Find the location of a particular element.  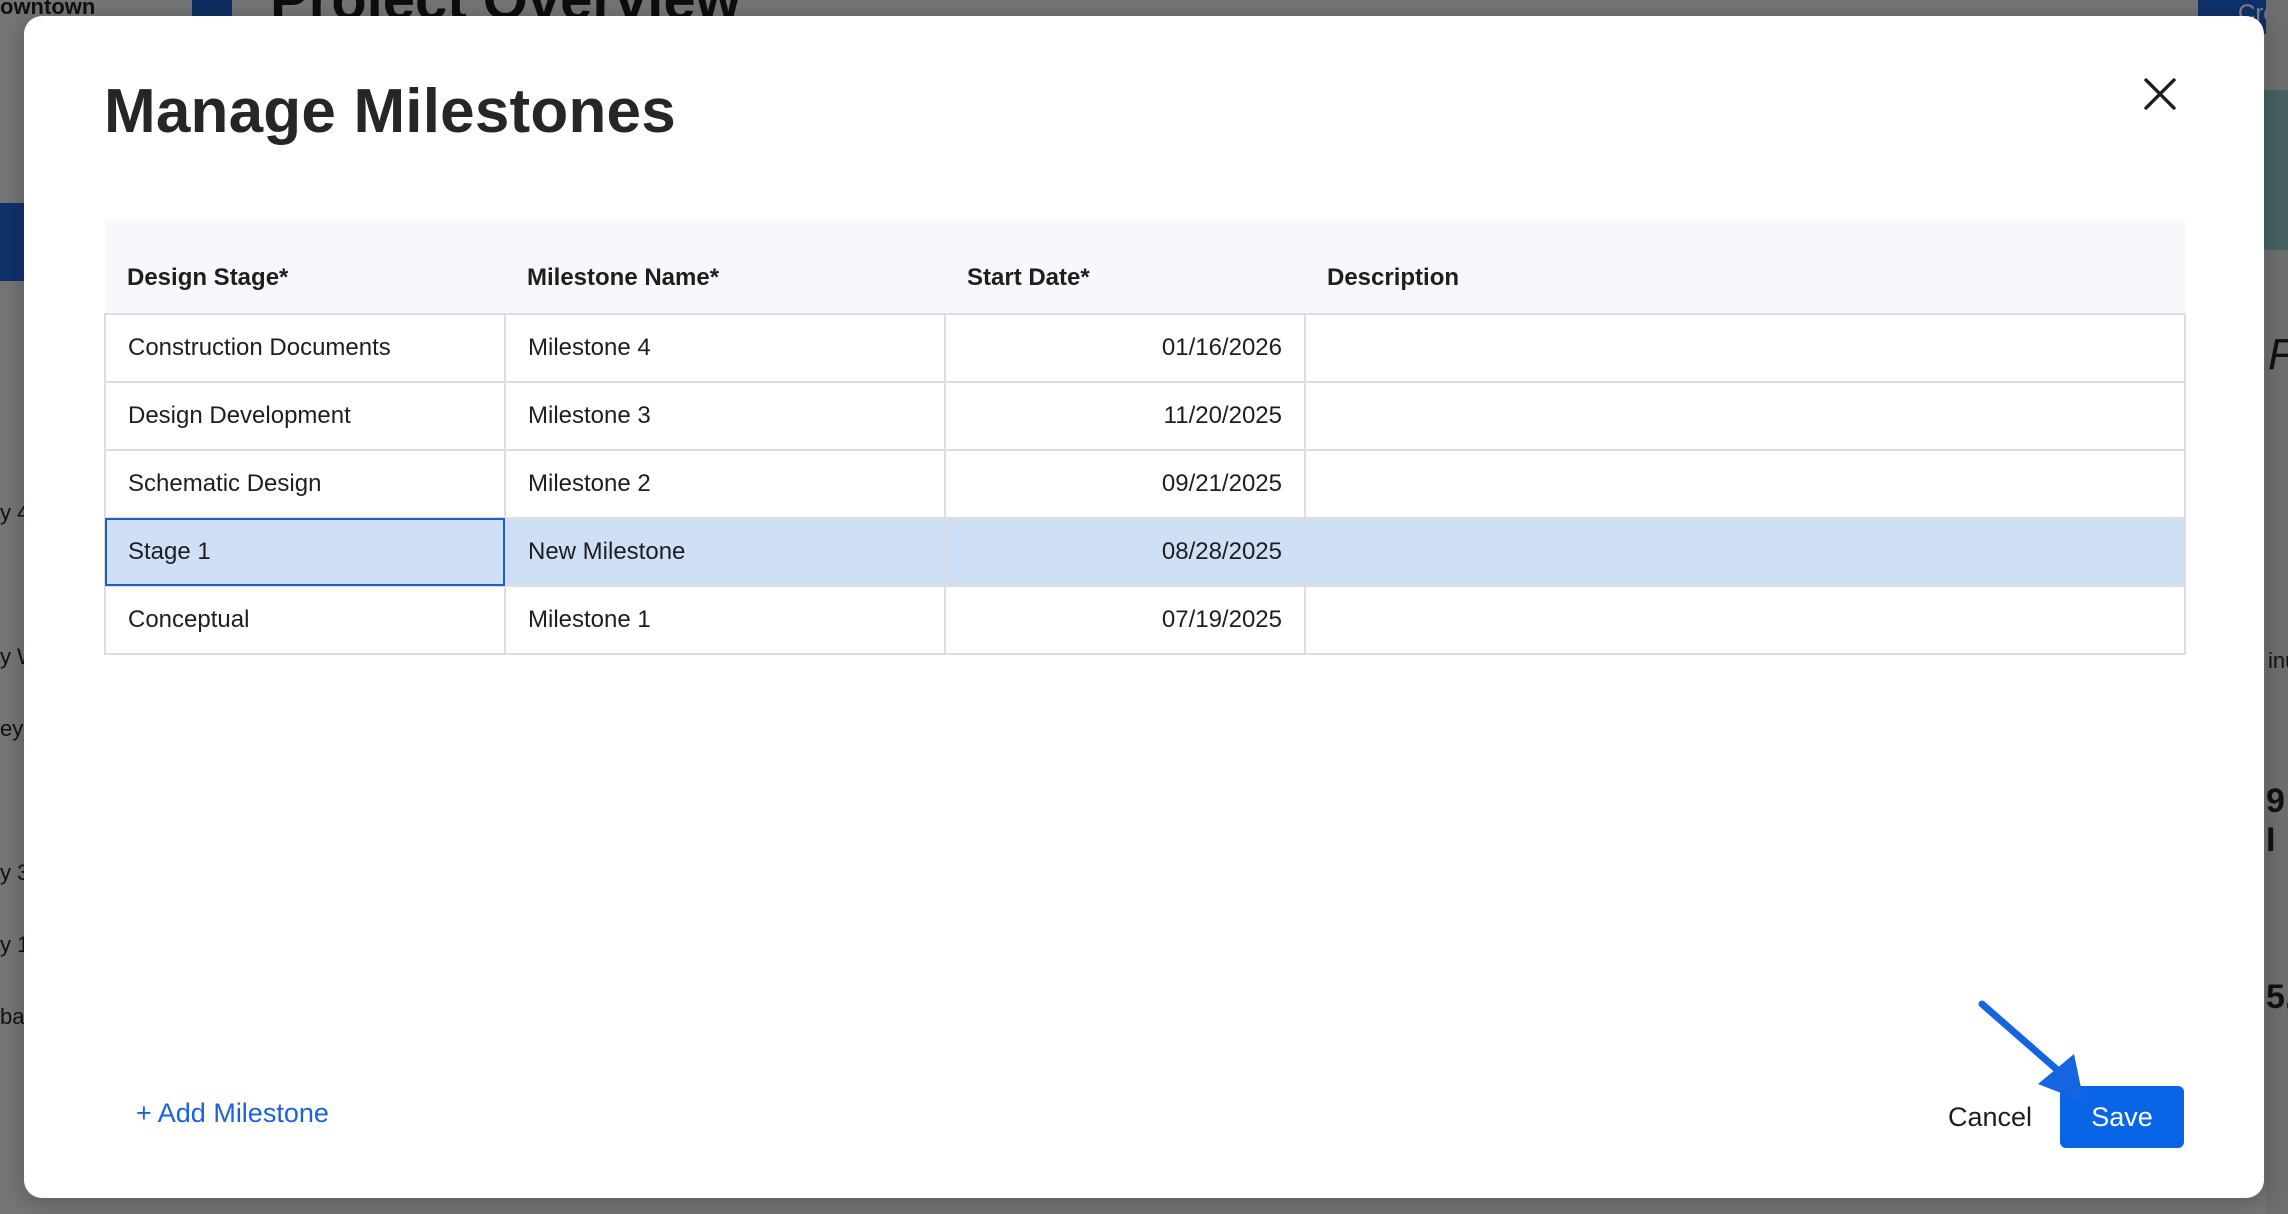

dialog-title: Manage Milestones is located at coordinates (390, 111).